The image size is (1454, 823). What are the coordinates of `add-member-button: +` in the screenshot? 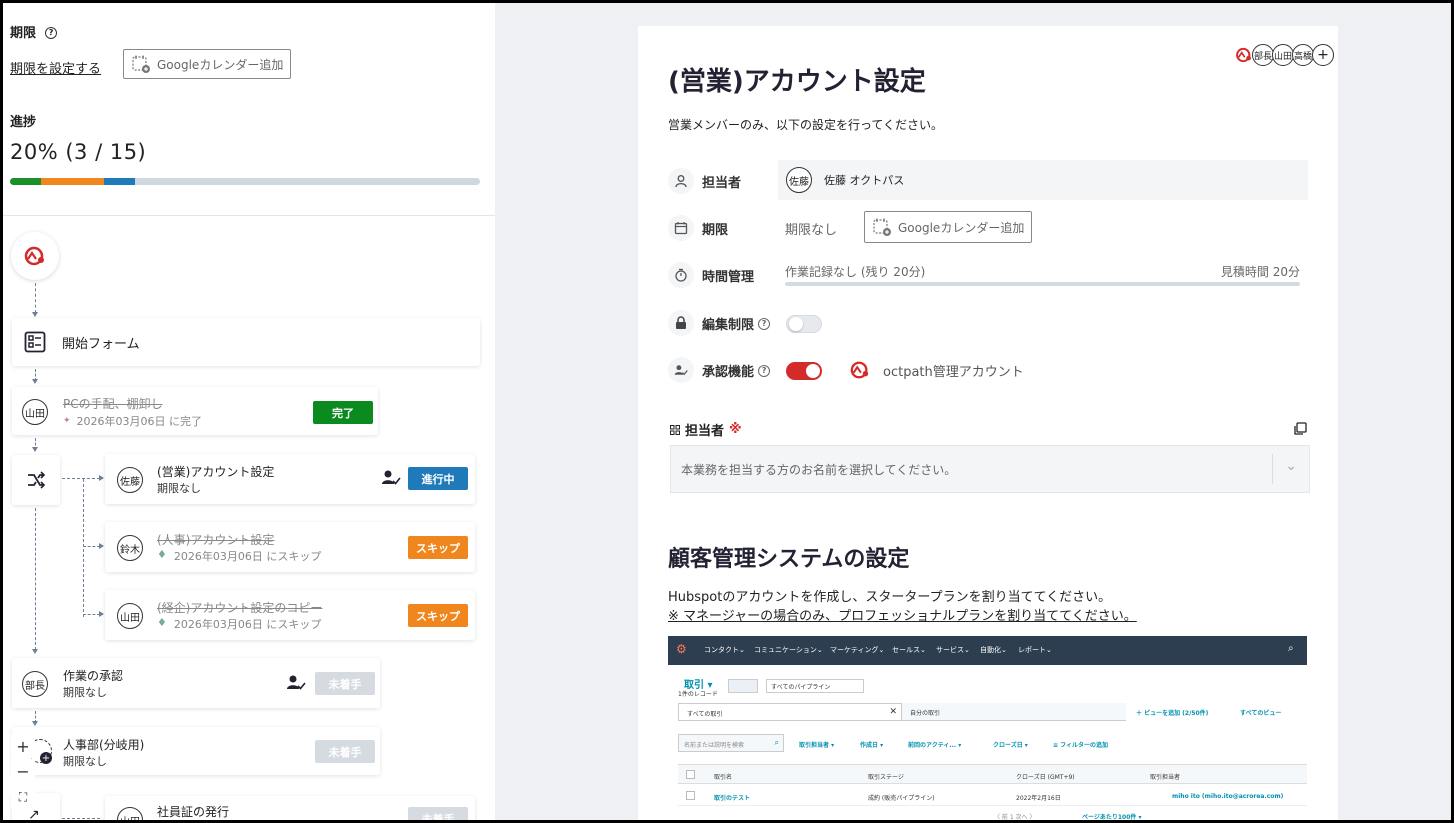 It's located at (1323, 55).